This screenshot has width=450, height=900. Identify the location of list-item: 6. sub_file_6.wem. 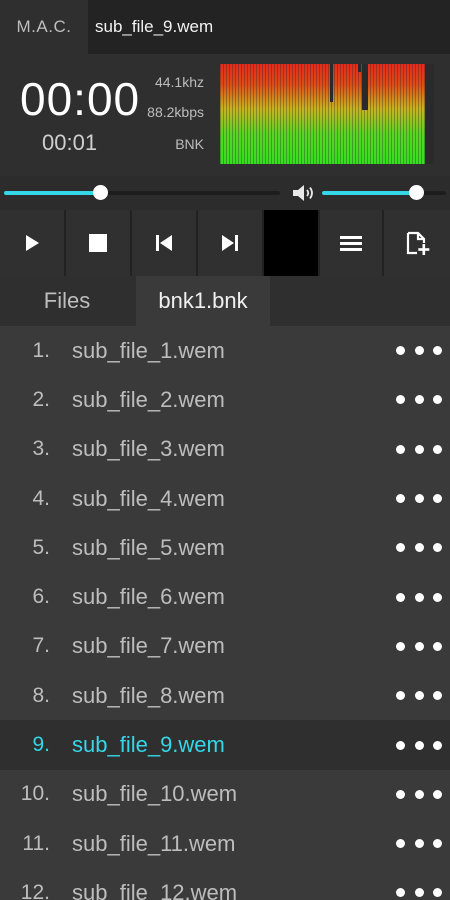
(225, 596).